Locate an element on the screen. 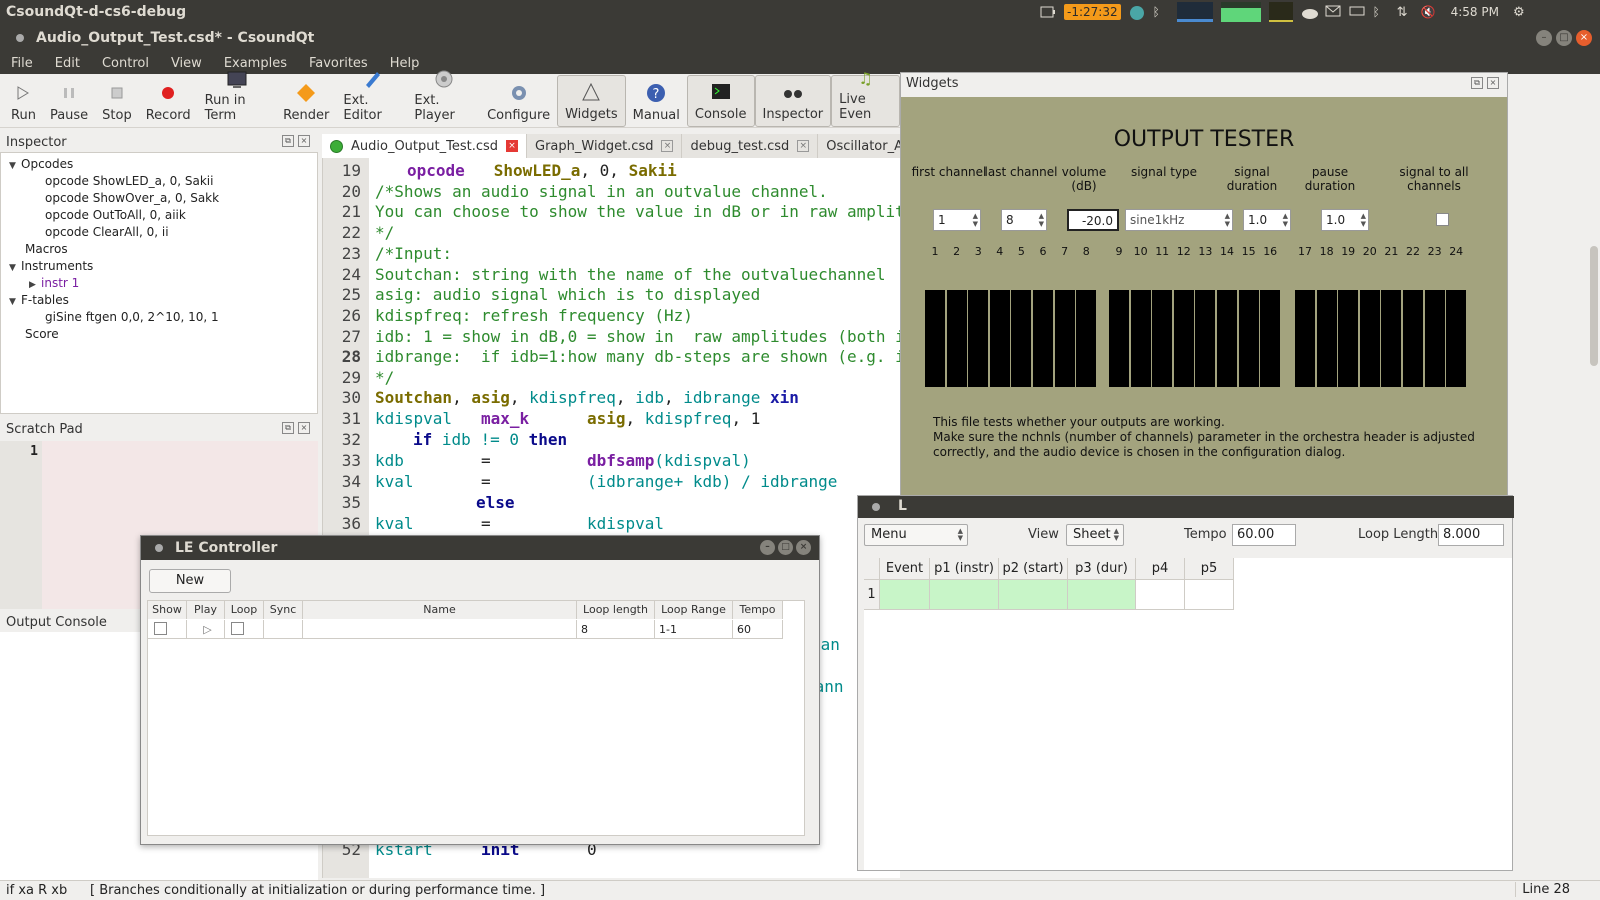  column-header: p3 (dur) is located at coordinates (1102, 569).